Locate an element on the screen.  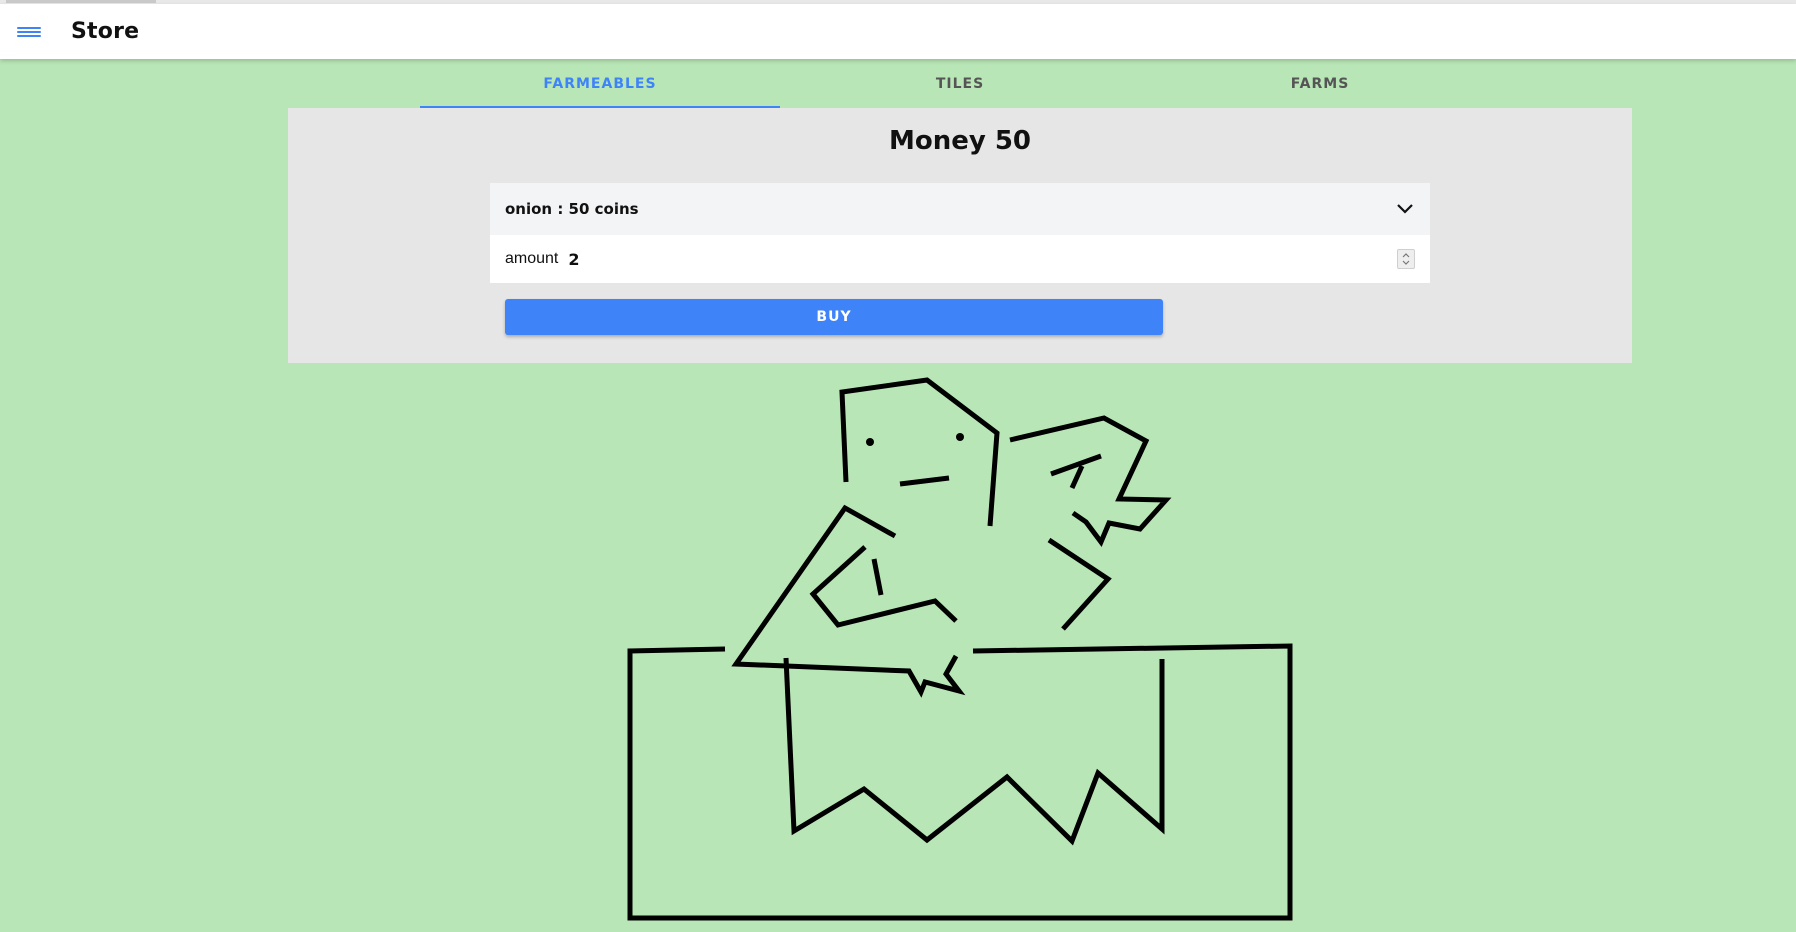
money-value: 50 is located at coordinates (1013, 141).